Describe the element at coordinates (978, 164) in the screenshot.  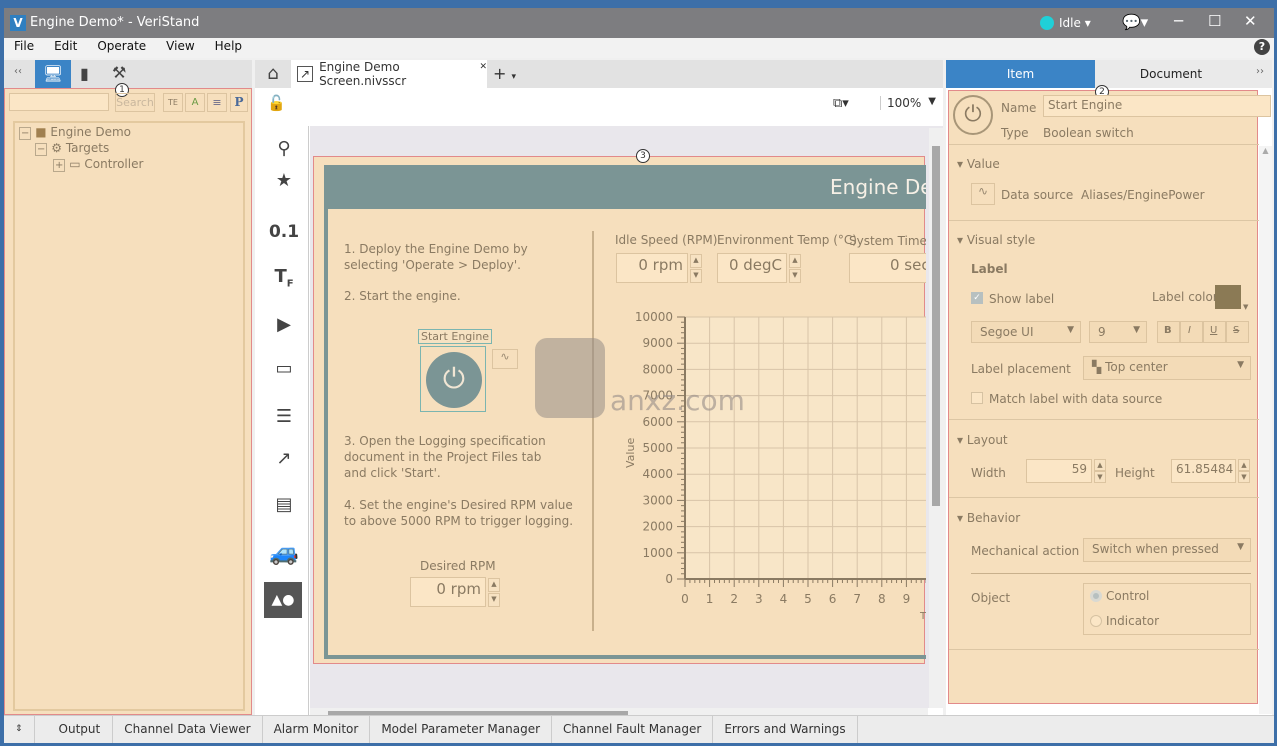
I see `value-section-toggle: ▾ Value` at that location.